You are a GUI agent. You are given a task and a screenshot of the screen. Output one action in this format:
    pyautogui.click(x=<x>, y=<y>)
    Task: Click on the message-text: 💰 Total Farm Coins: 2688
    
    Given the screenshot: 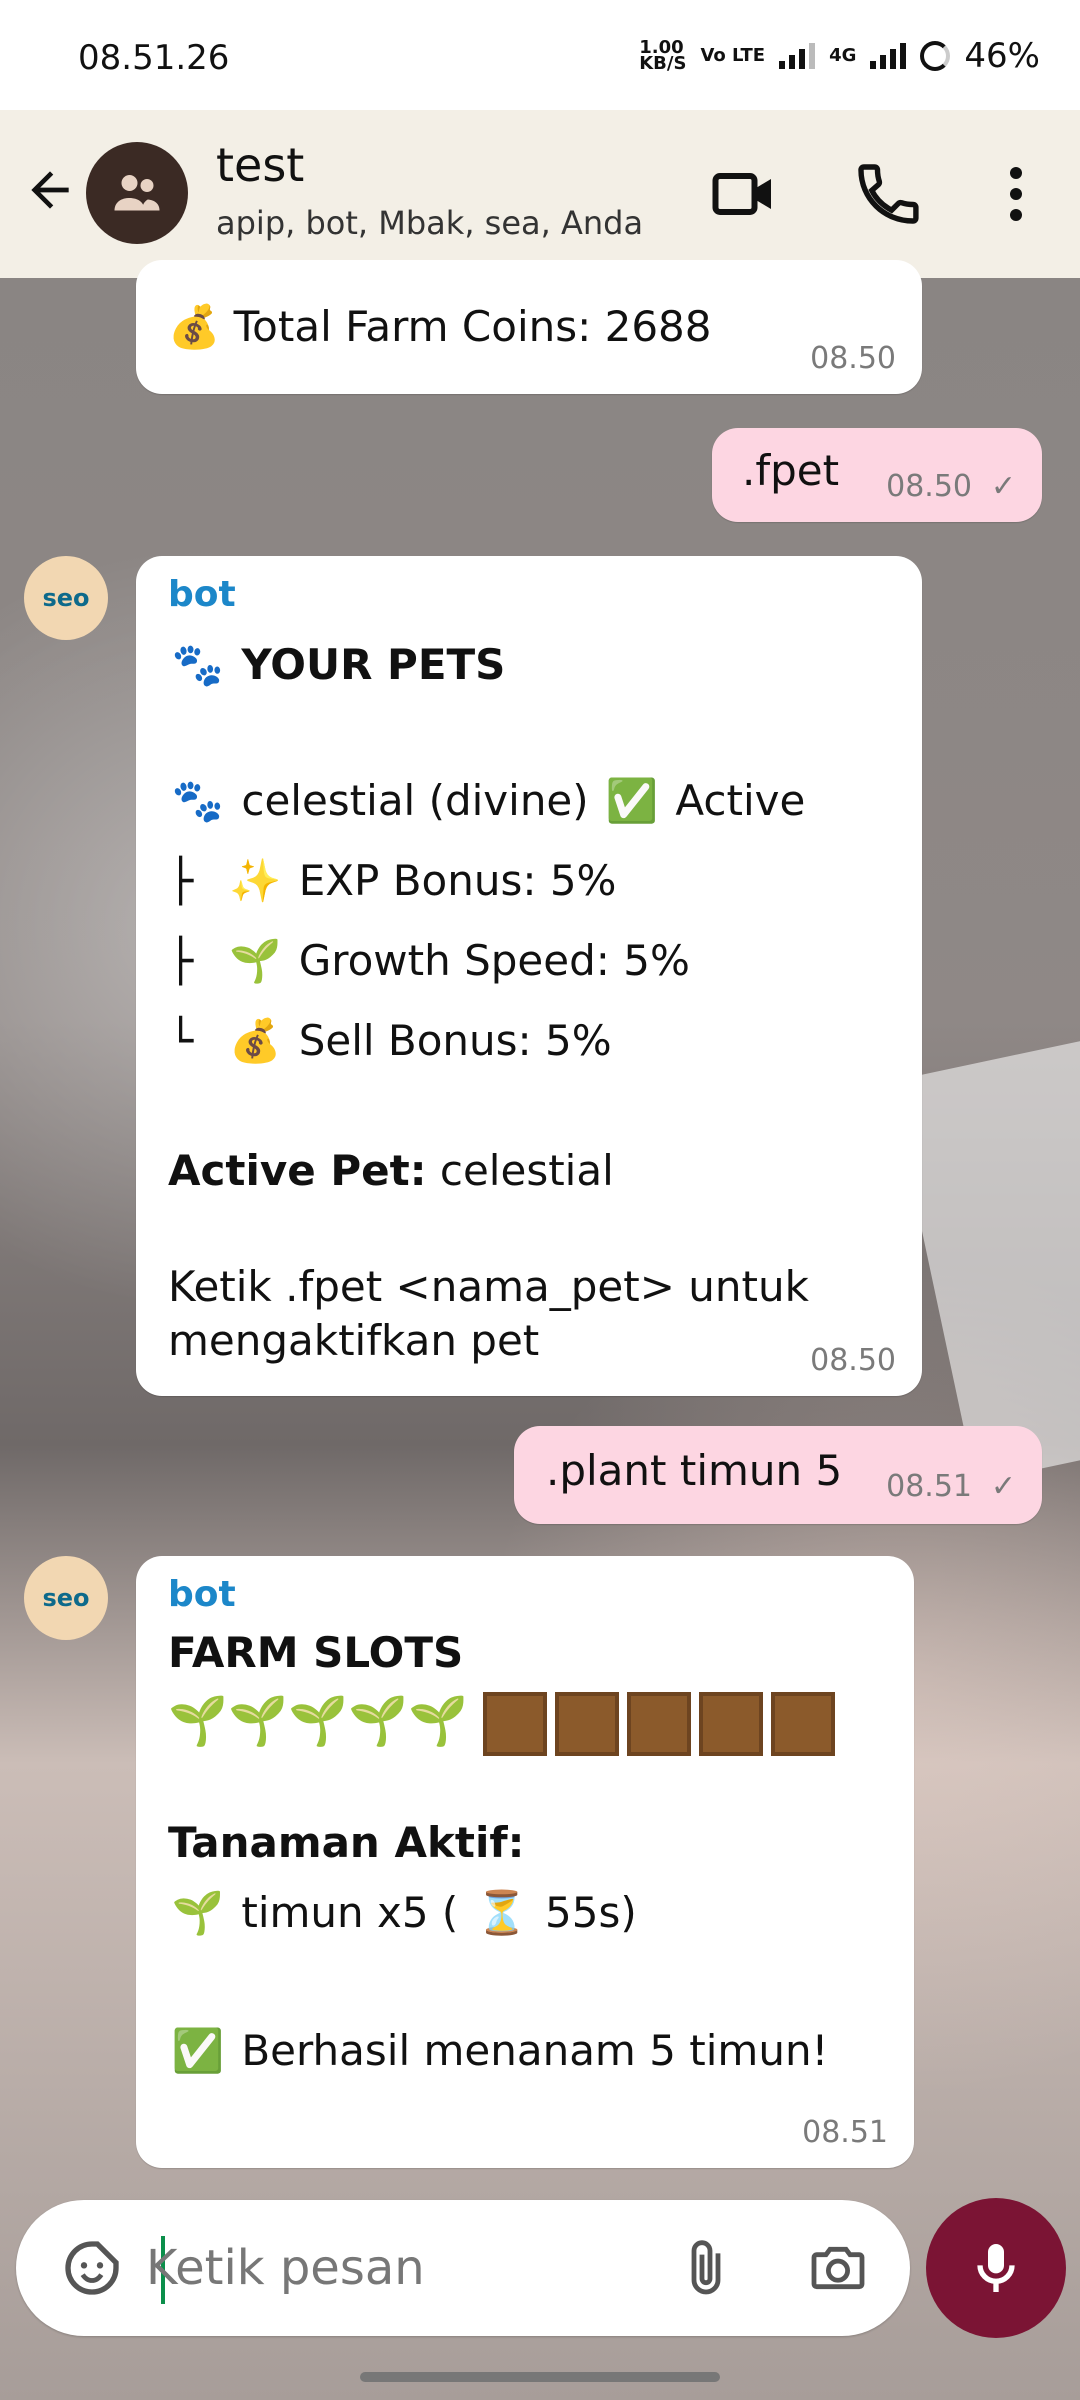 What is the action you would take?
    pyautogui.click(x=440, y=326)
    